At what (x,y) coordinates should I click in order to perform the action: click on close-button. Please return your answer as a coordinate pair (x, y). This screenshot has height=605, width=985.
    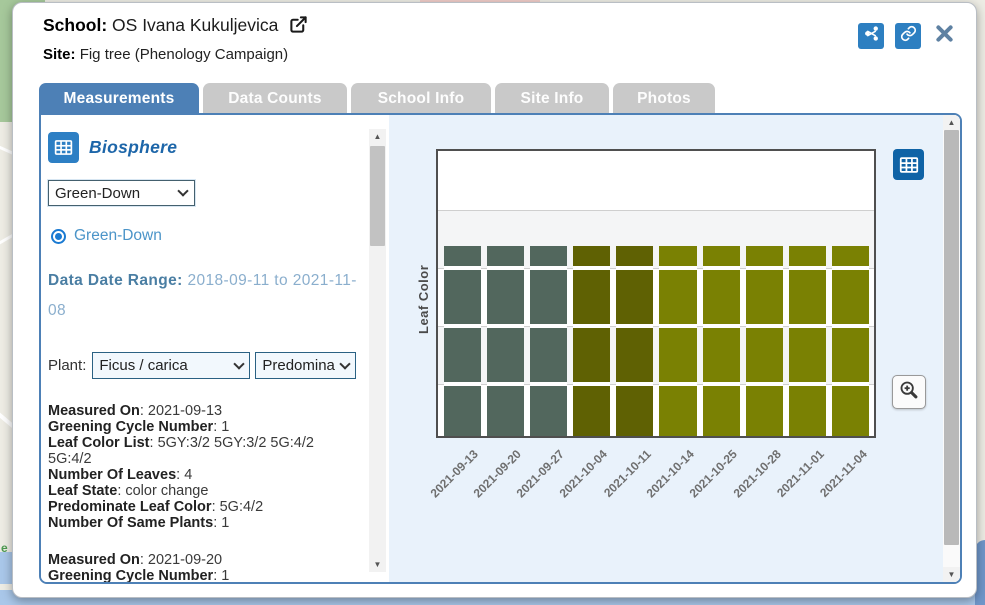
    Looking at the image, I should click on (944, 36).